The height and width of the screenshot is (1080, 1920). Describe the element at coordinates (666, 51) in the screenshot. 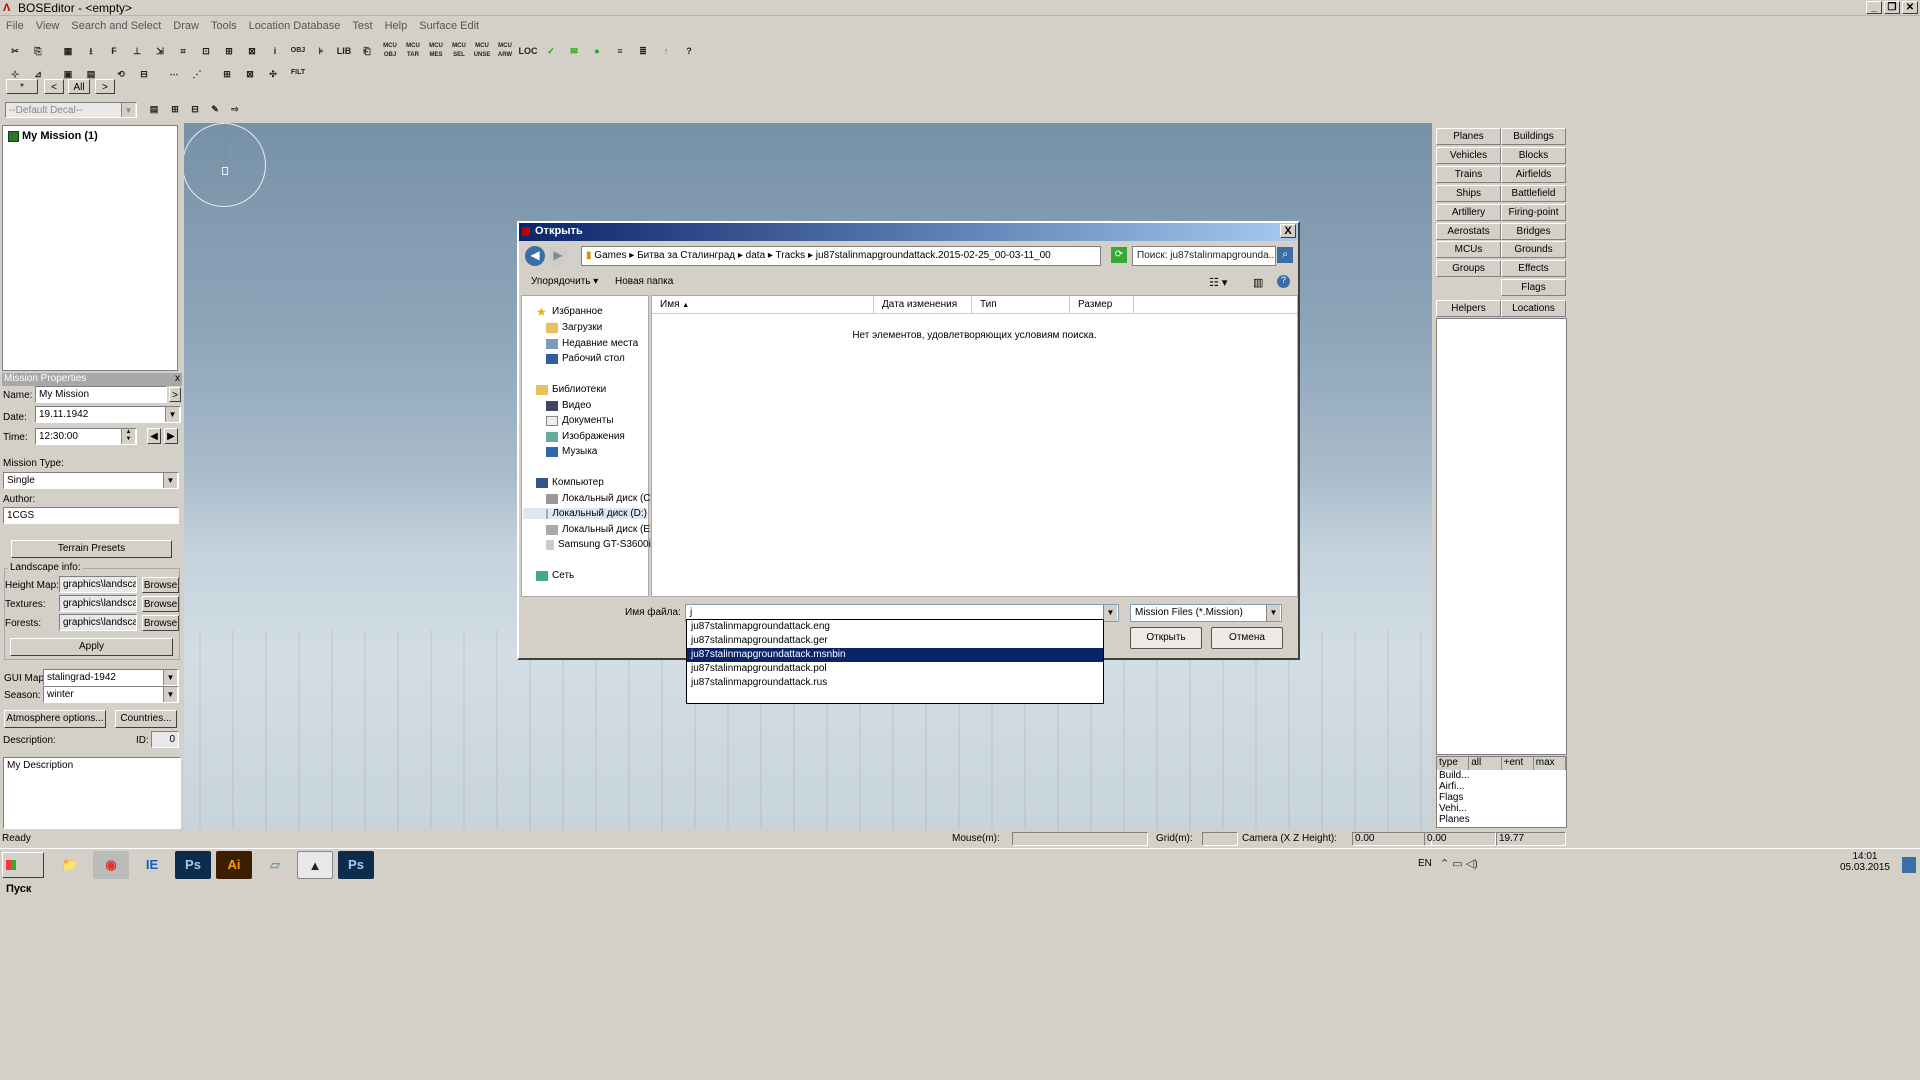

I see `arrow-up-icon: ↑` at that location.